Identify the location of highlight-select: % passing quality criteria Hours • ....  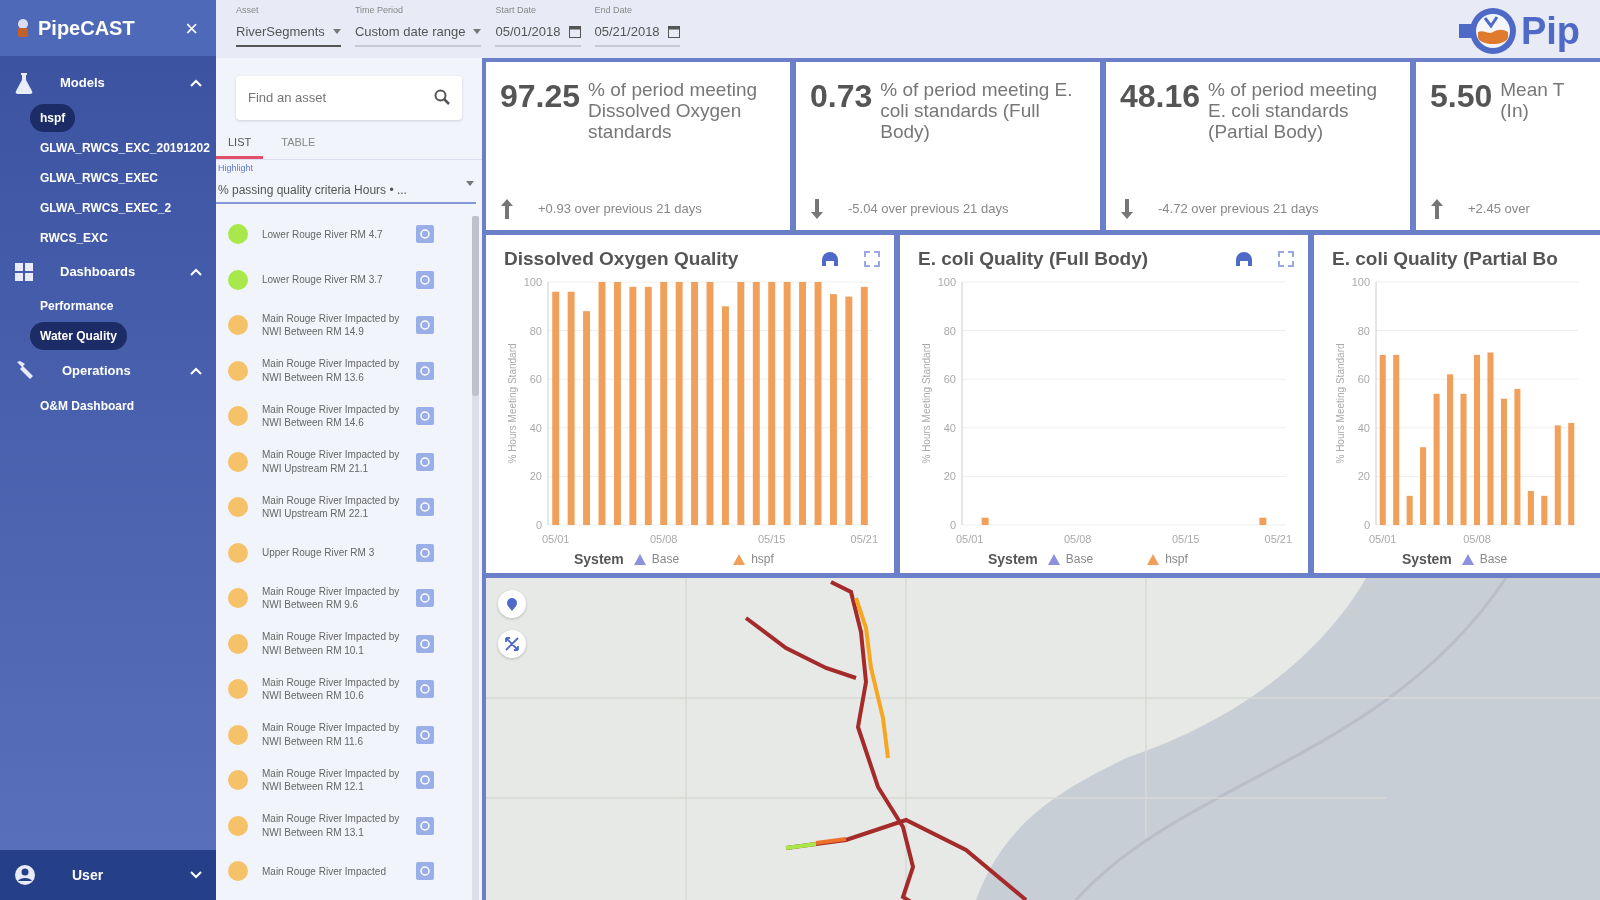
(346, 190).